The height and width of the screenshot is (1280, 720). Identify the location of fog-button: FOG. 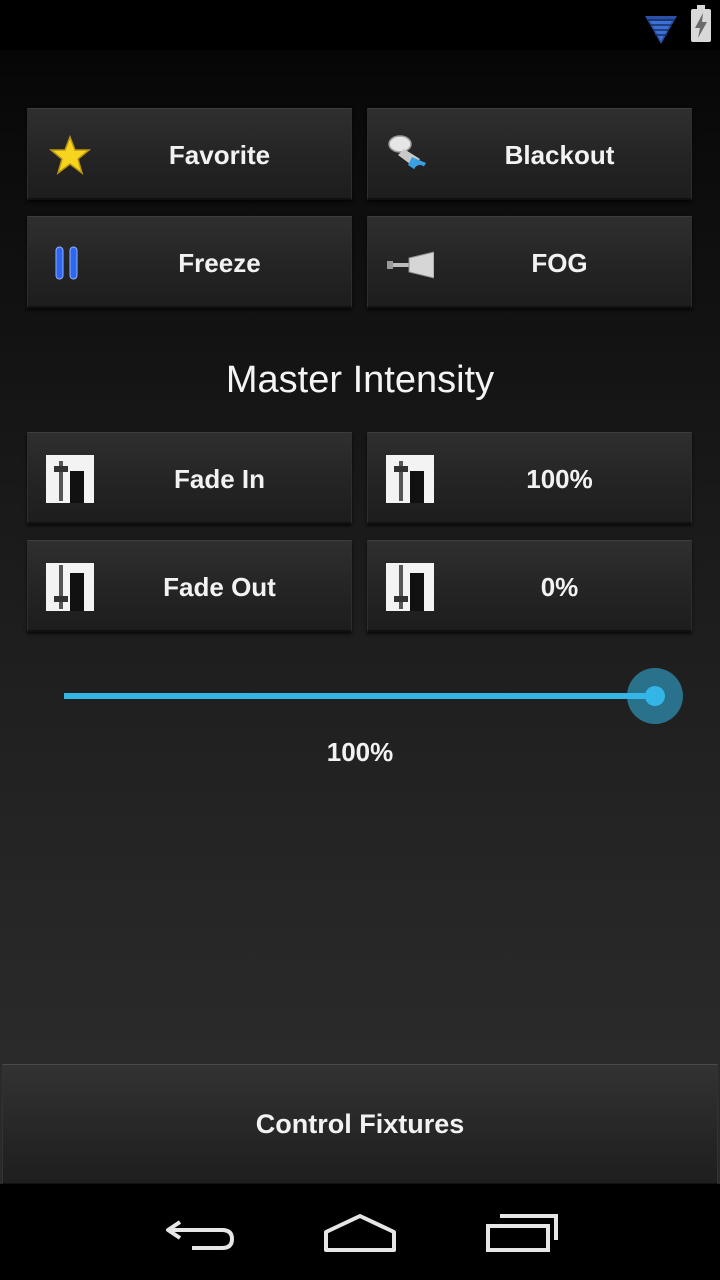
(529, 262).